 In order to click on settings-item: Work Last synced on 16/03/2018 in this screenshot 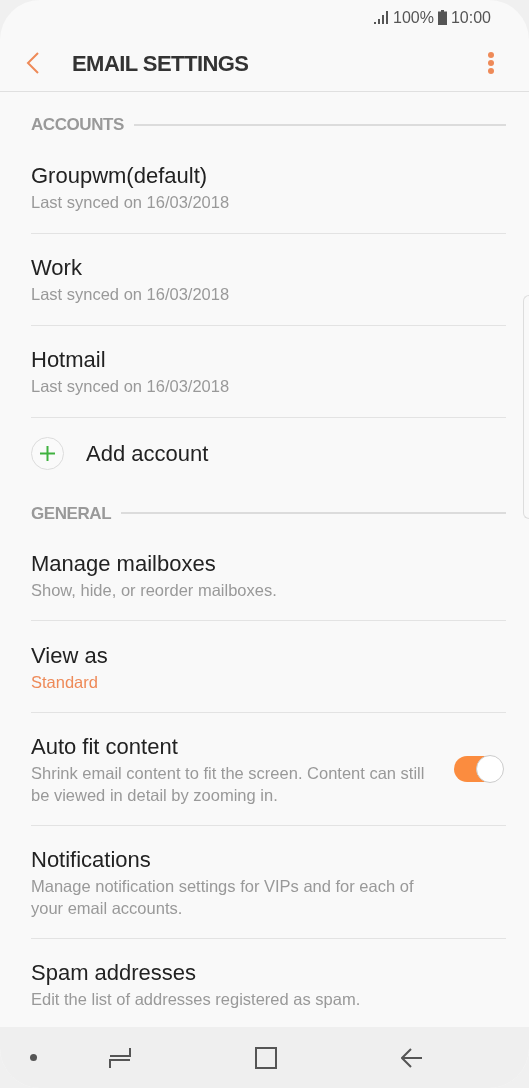, I will do `click(268, 279)`.